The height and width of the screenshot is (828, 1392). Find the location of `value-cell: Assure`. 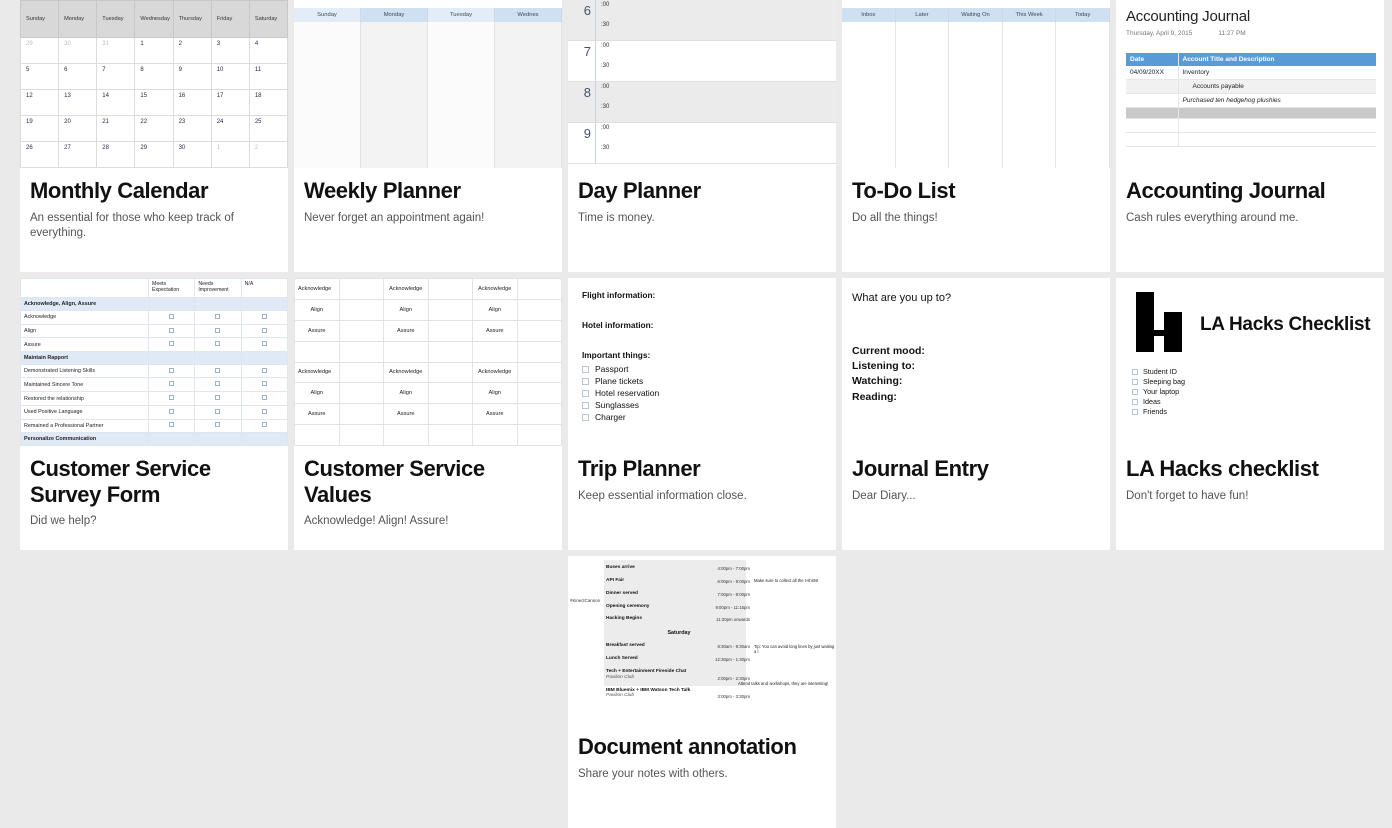

value-cell: Assure is located at coordinates (406, 330).